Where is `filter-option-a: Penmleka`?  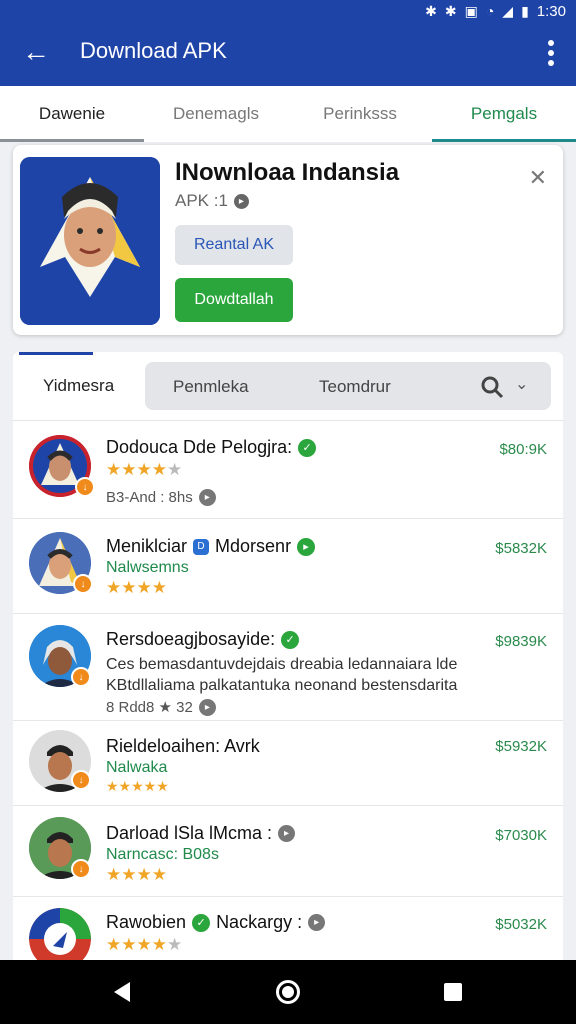 filter-option-a: Penmleka is located at coordinates (211, 387).